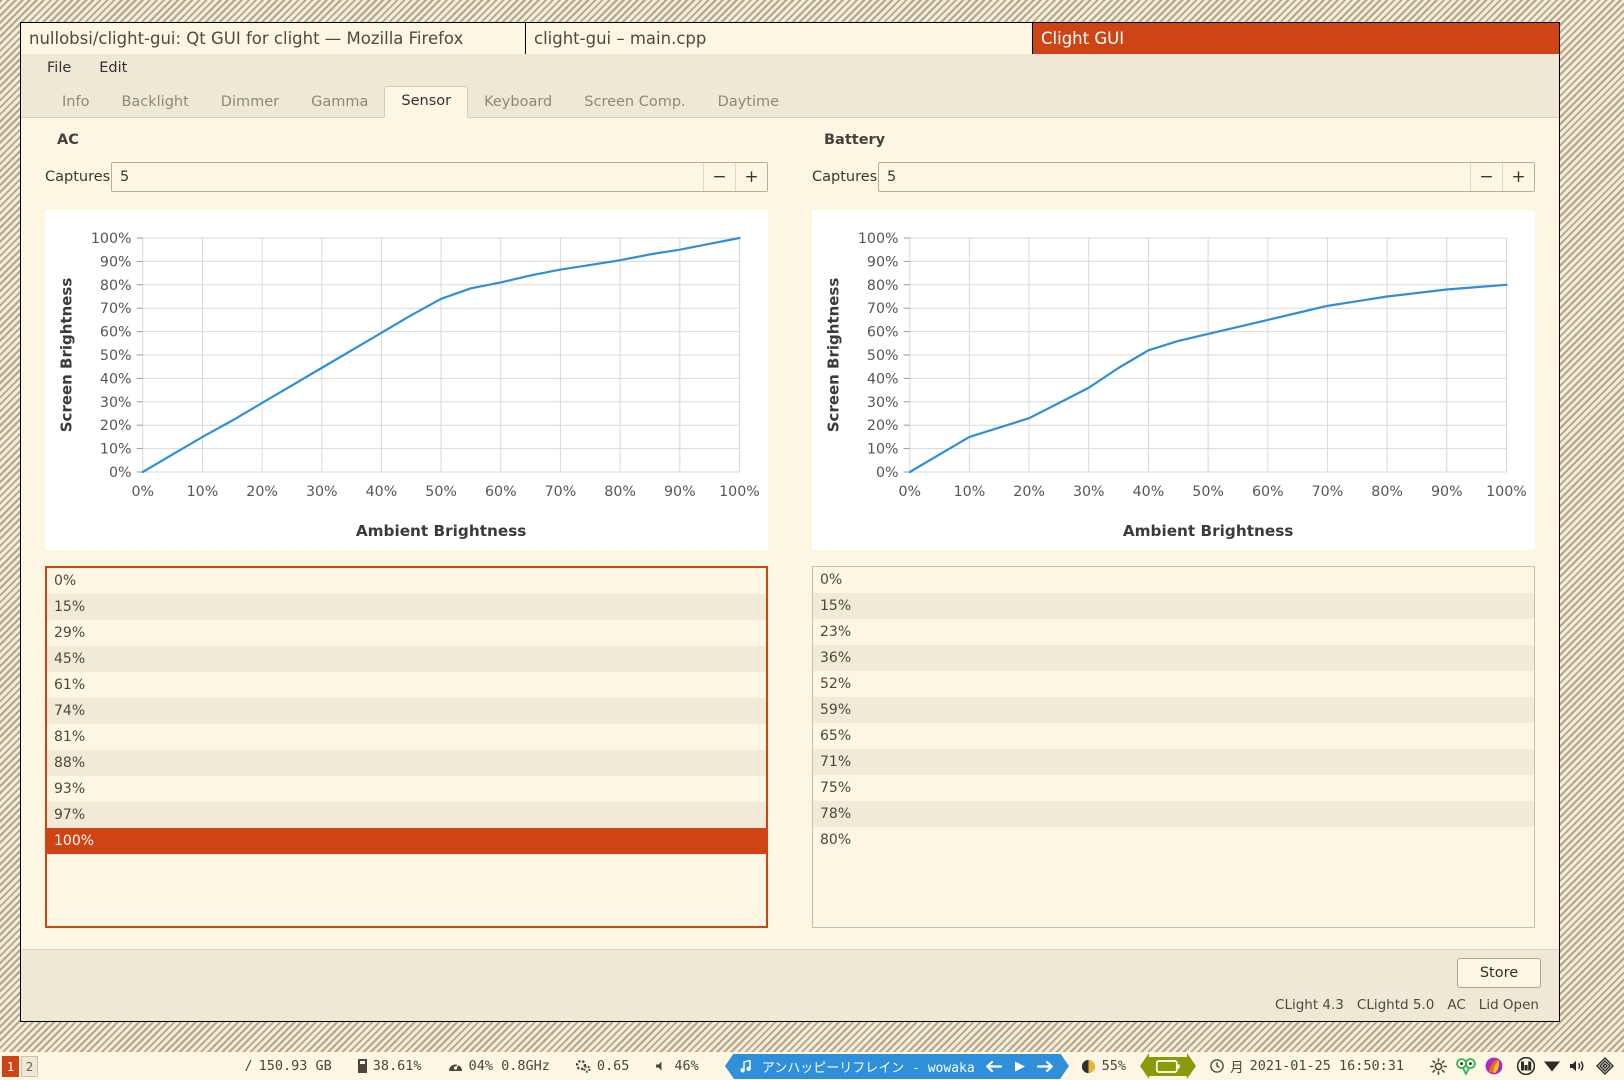 Image resolution: width=1624 pixels, height=1080 pixels. Describe the element at coordinates (1173, 840) in the screenshot. I see `battery-list-item: 80%` at that location.